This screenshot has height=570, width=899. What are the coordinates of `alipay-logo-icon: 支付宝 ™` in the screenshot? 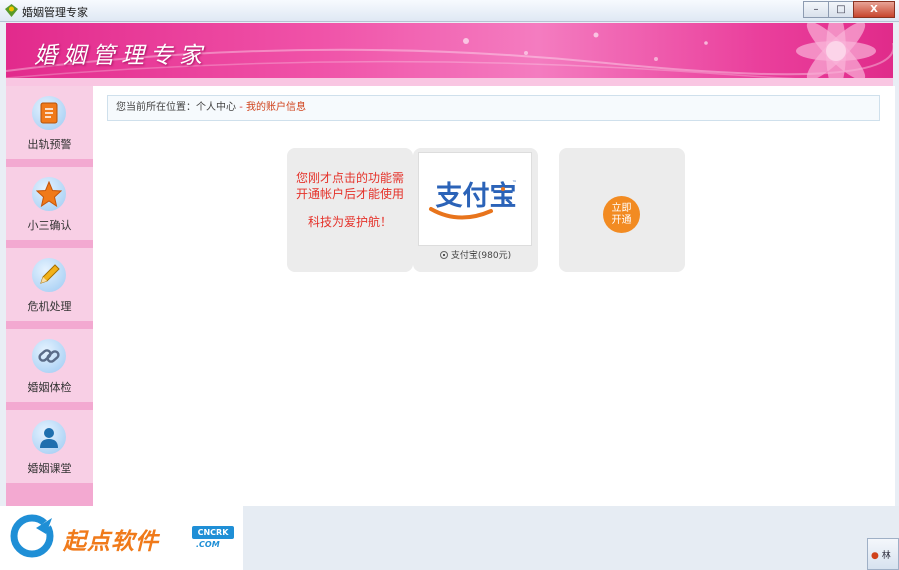 It's located at (473, 200).